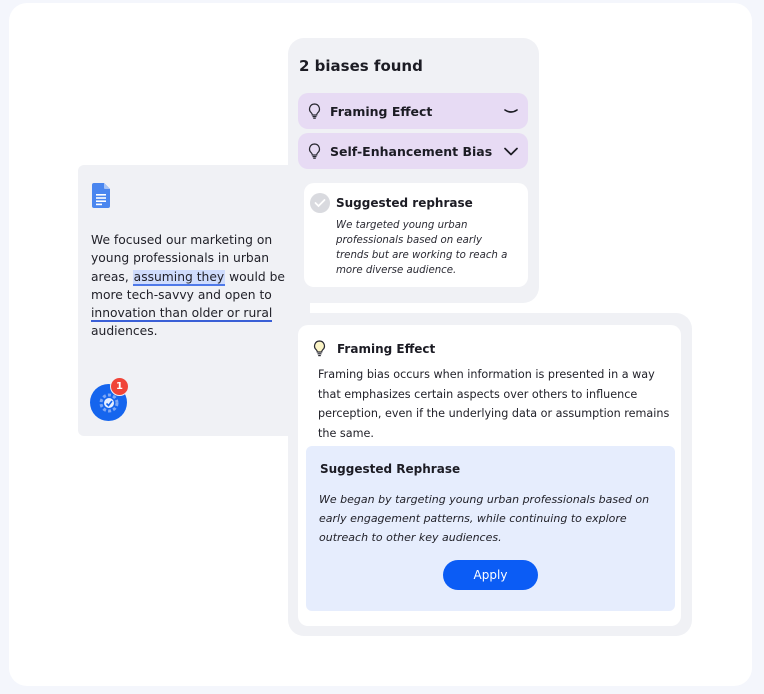  What do you see at coordinates (124, 331) in the screenshot?
I see `doc-text-part: audiences.` at bounding box center [124, 331].